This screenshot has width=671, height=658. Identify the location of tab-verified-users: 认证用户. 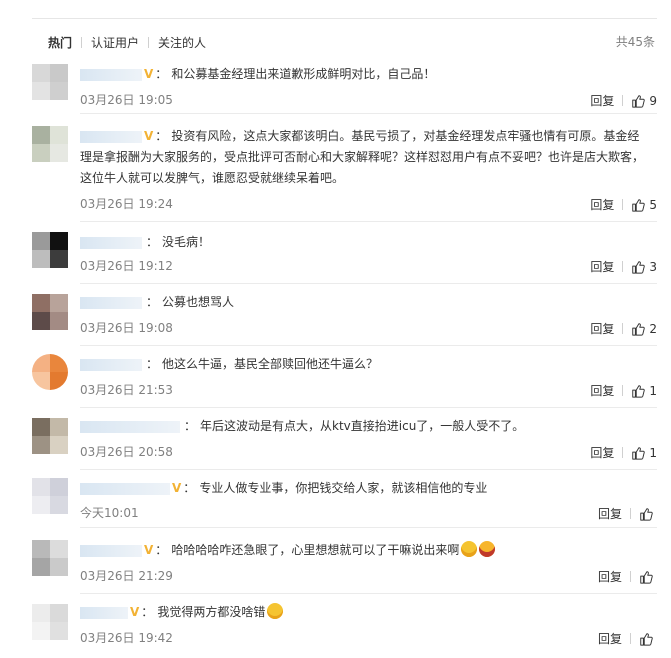
(115, 42).